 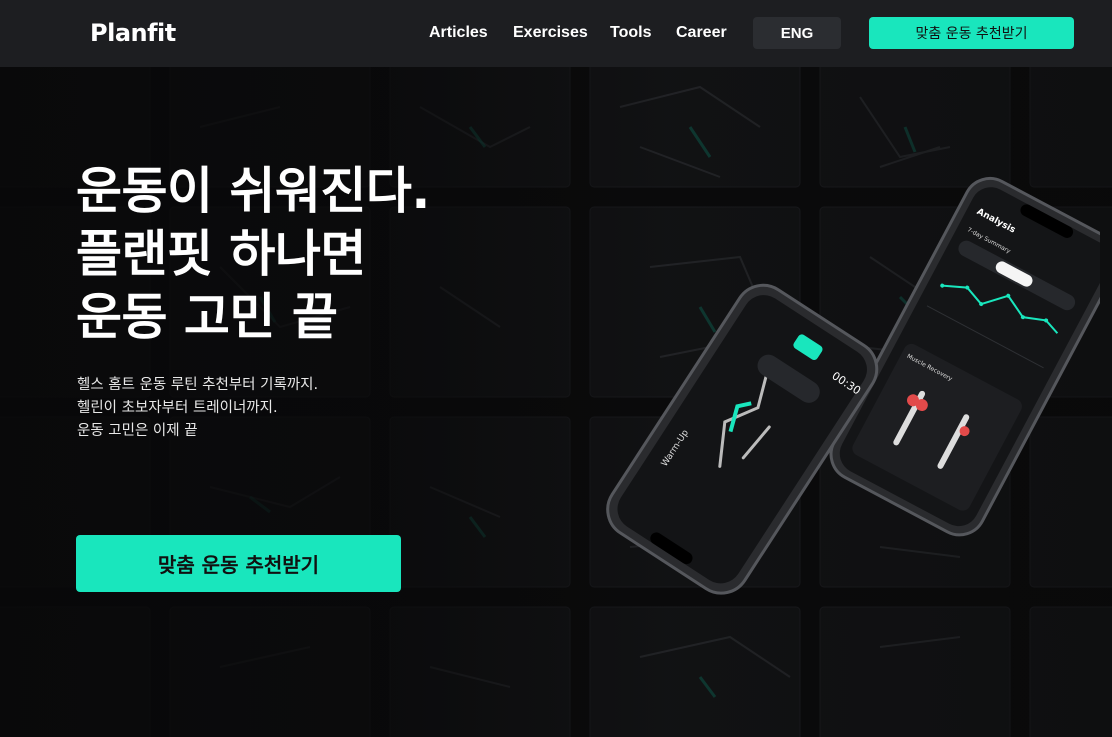 I want to click on language-toggle-button: ENG, so click(x=797, y=33).